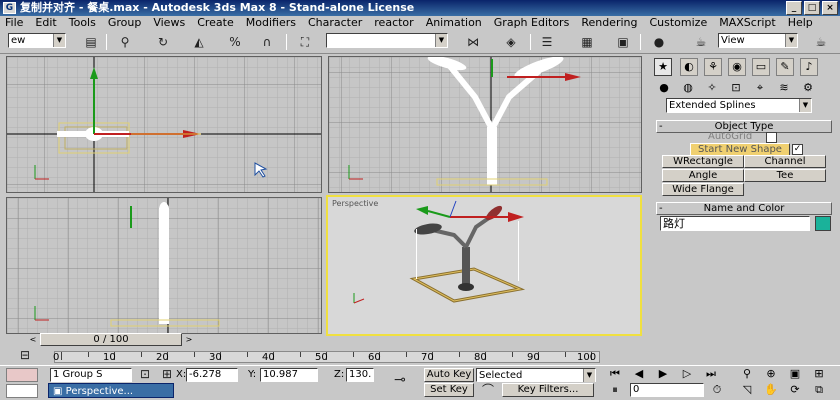 This screenshot has height=400, width=840. I want to click on selection-filter-dropdown: ew ▼, so click(37, 40).